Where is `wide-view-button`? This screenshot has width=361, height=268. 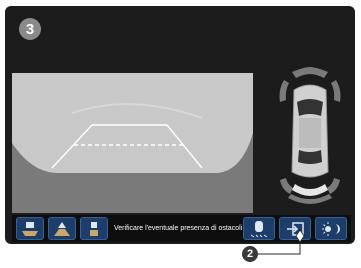 wide-view-button is located at coordinates (62, 228).